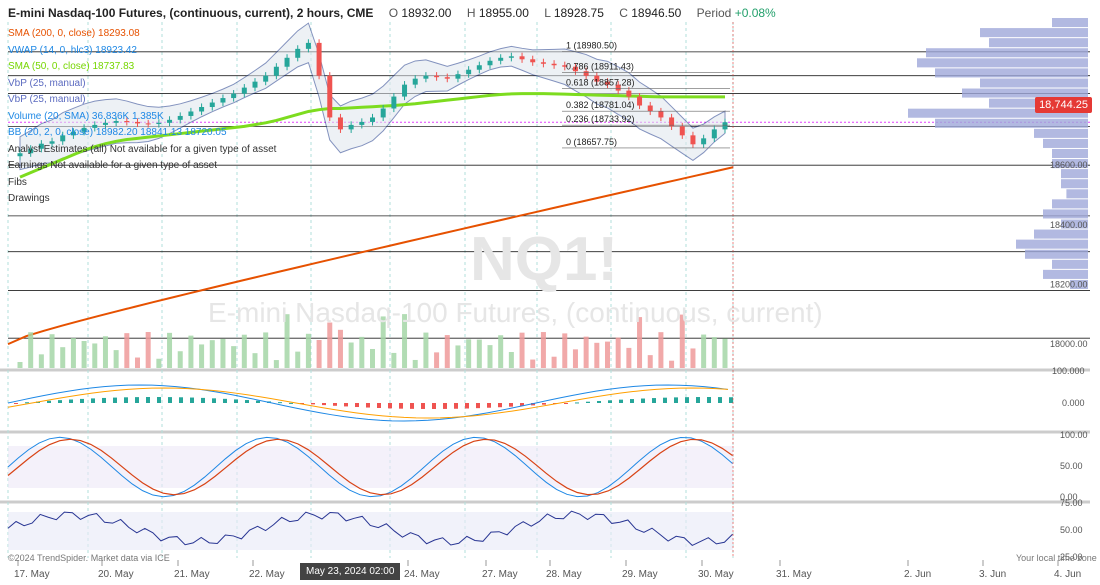 This screenshot has width=1100, height=585. I want to click on volume-axis-tick-label: 100.000, so click(1068, 371).